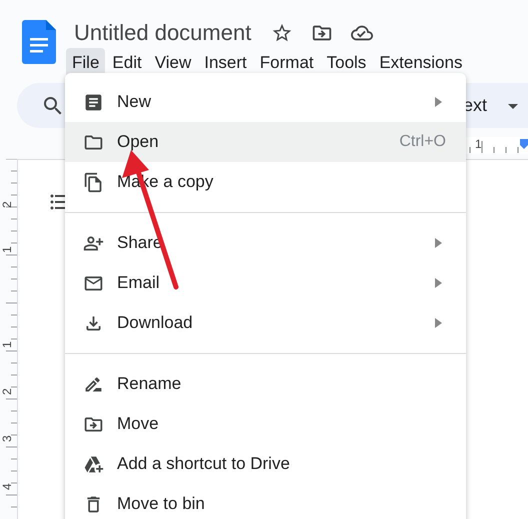  What do you see at coordinates (265, 102) in the screenshot?
I see `menu-item: New` at bounding box center [265, 102].